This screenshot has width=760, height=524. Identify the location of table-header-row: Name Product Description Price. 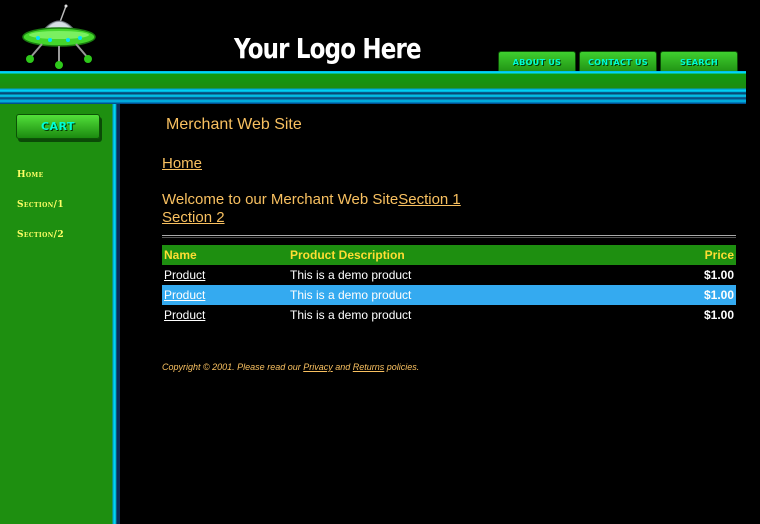
(449, 255).